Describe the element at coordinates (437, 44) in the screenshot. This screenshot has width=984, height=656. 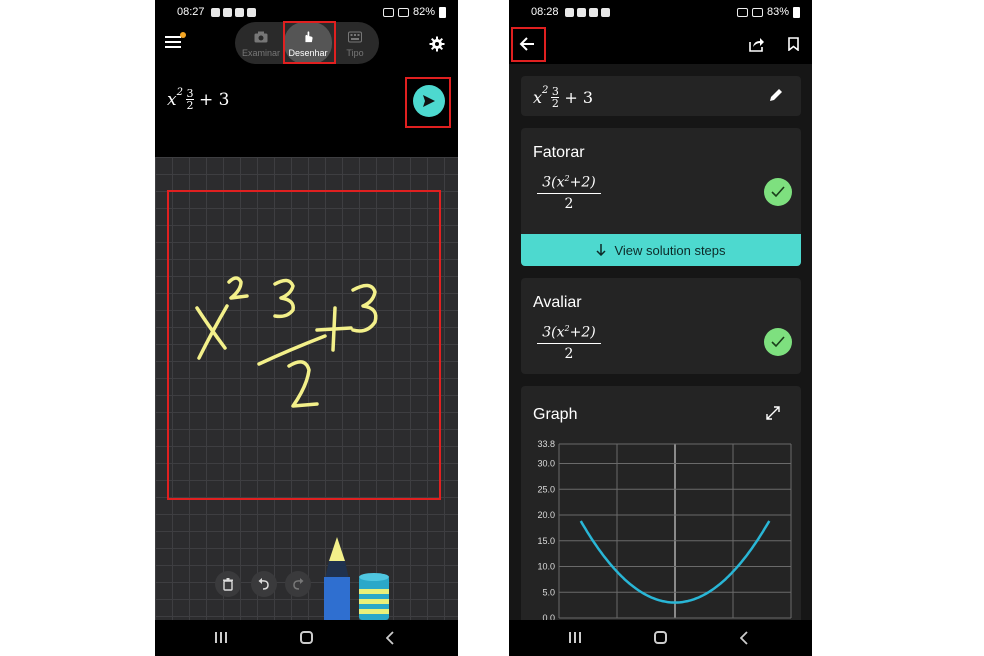
I see `gear-icon` at that location.